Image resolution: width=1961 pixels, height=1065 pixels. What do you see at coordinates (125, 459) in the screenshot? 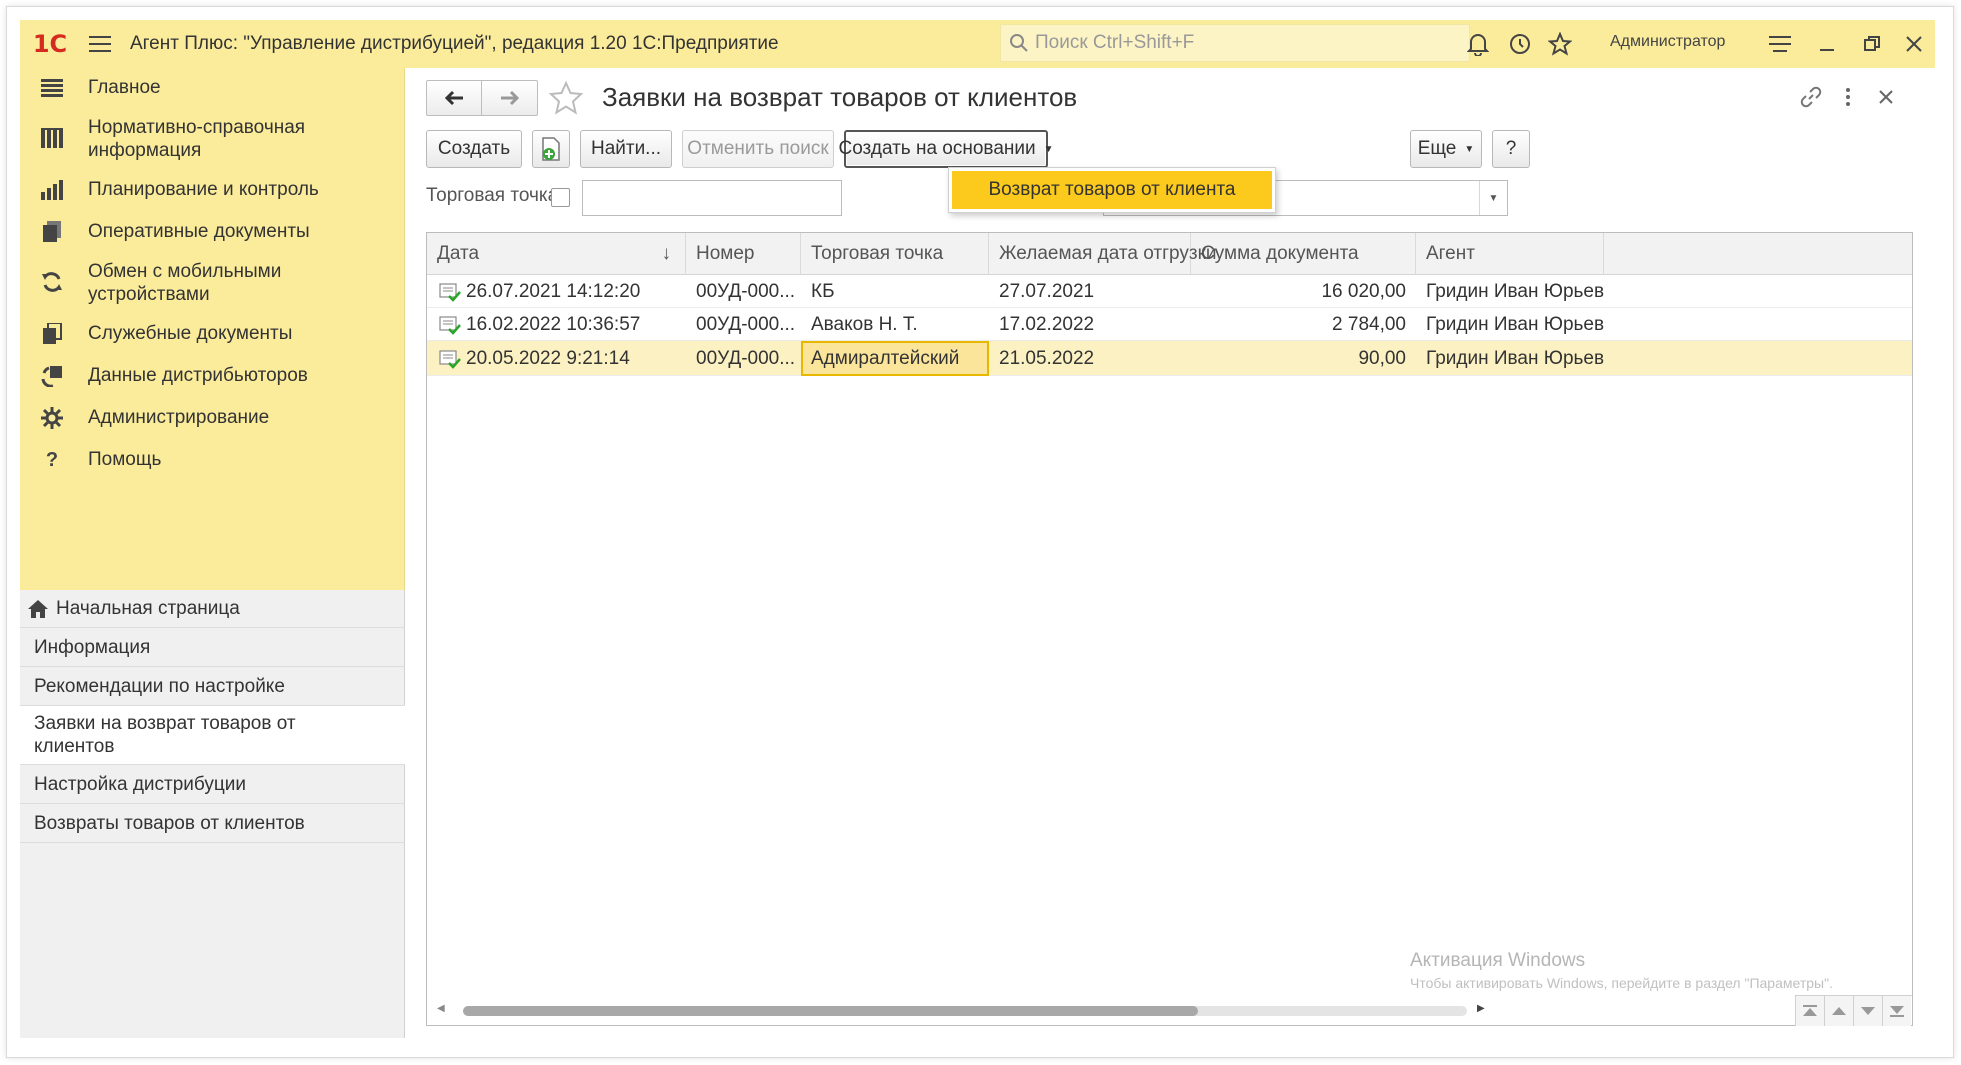
I see `section-label: Помощь` at bounding box center [125, 459].